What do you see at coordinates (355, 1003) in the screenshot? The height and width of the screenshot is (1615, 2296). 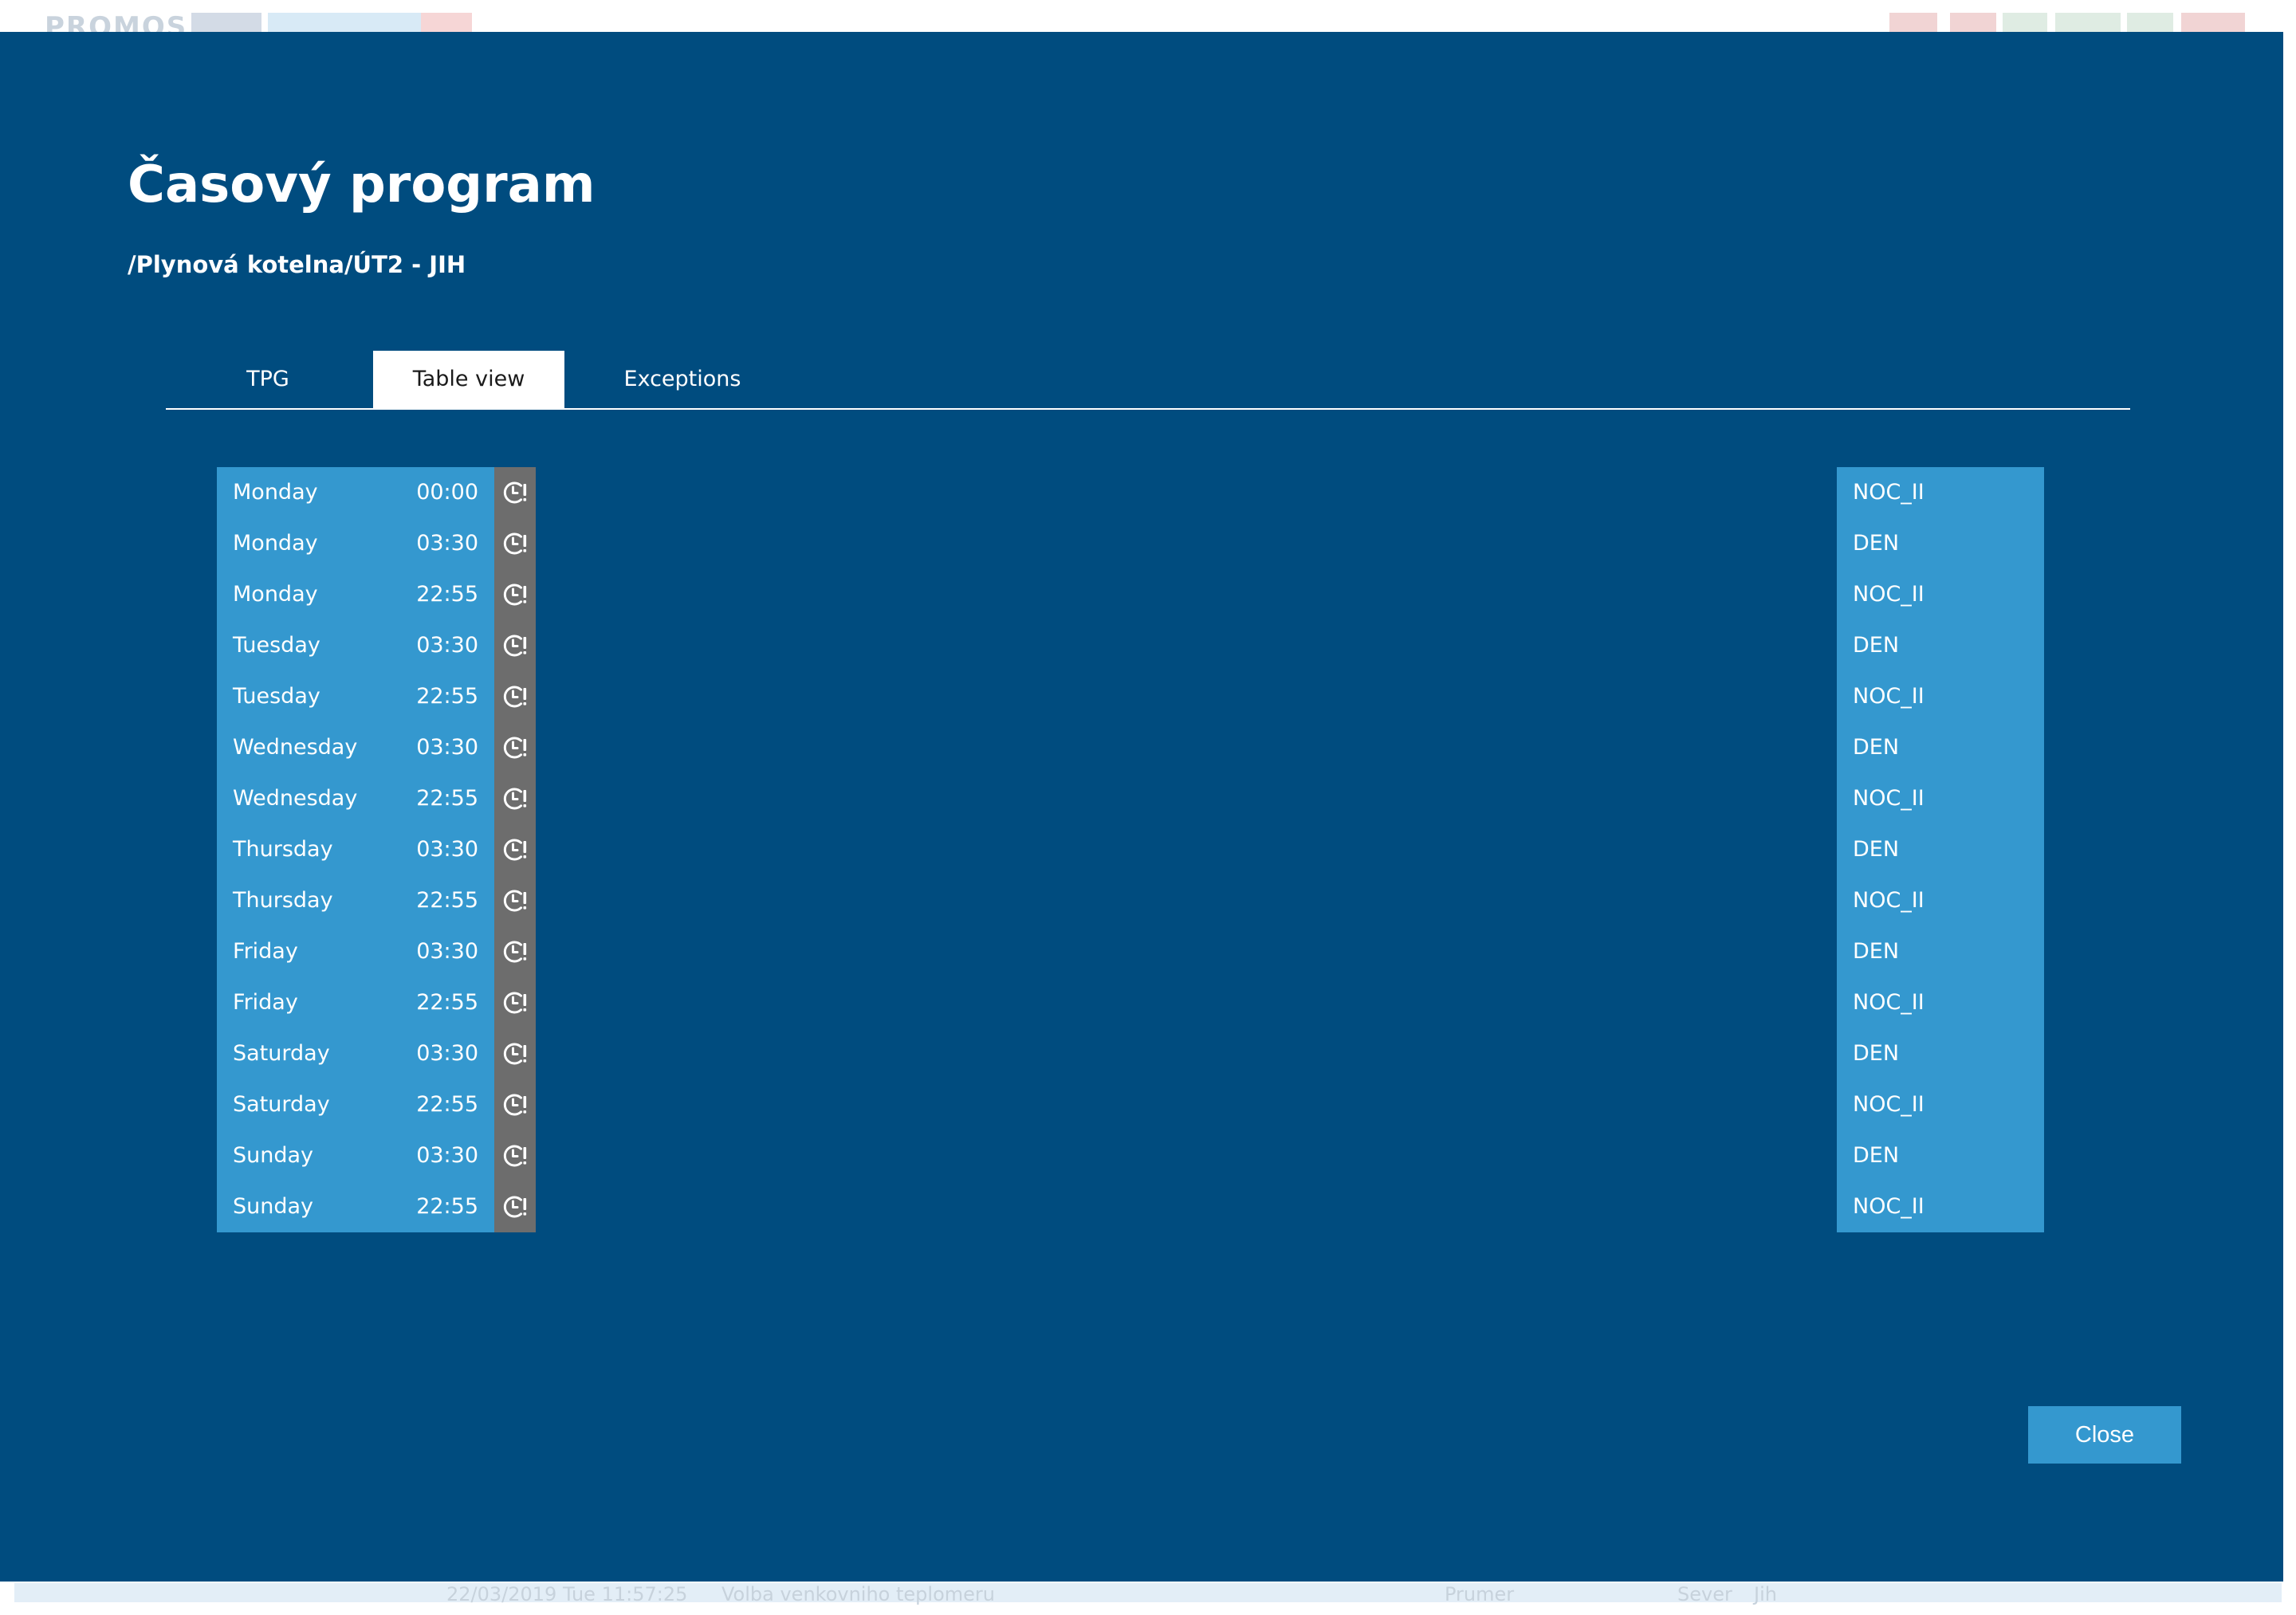 I see `schedule-cell: Friday 22:55` at bounding box center [355, 1003].